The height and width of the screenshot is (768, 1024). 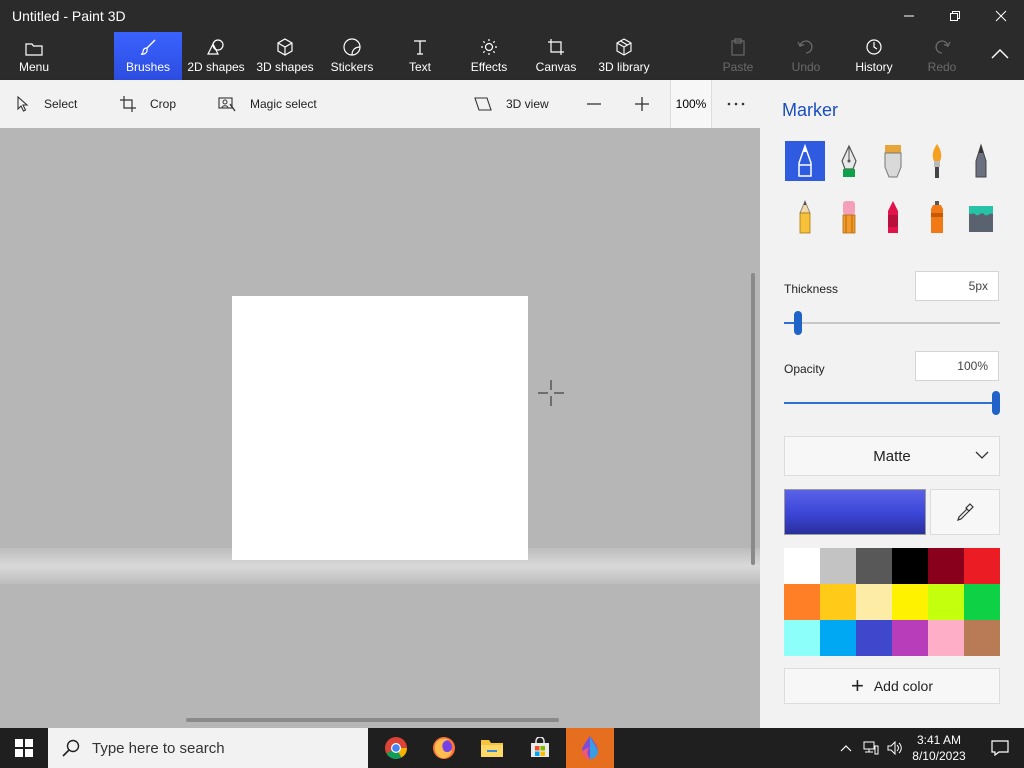 I want to click on marker-icon, so click(x=805, y=160).